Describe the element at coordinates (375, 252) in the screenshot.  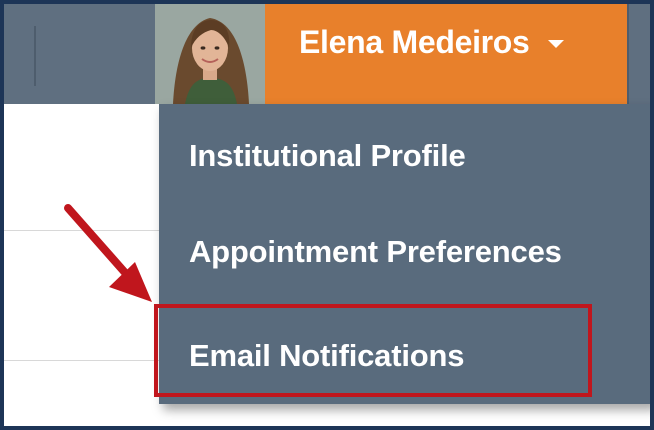
I see `menu-item-appointment-preferences: Appointment Preferences` at that location.